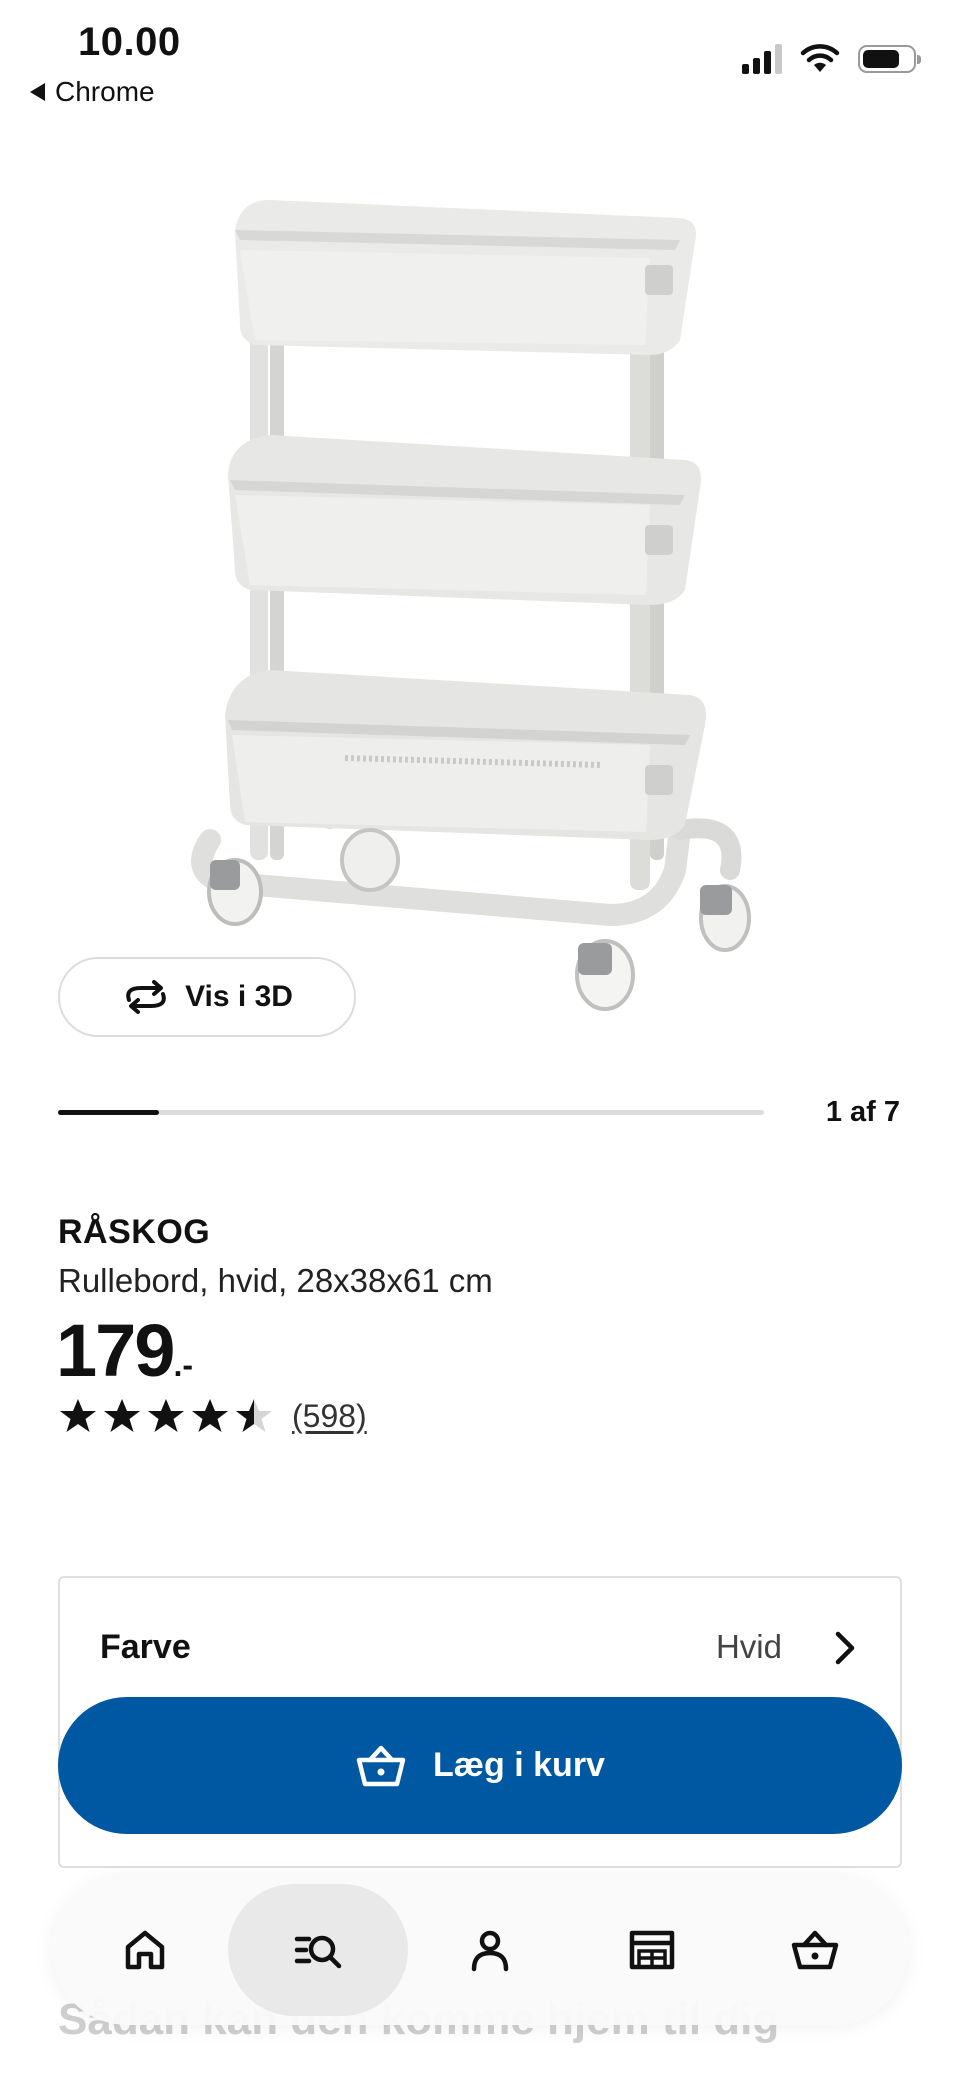 The image size is (960, 2078). I want to click on chevron-right-icon, so click(845, 1648).